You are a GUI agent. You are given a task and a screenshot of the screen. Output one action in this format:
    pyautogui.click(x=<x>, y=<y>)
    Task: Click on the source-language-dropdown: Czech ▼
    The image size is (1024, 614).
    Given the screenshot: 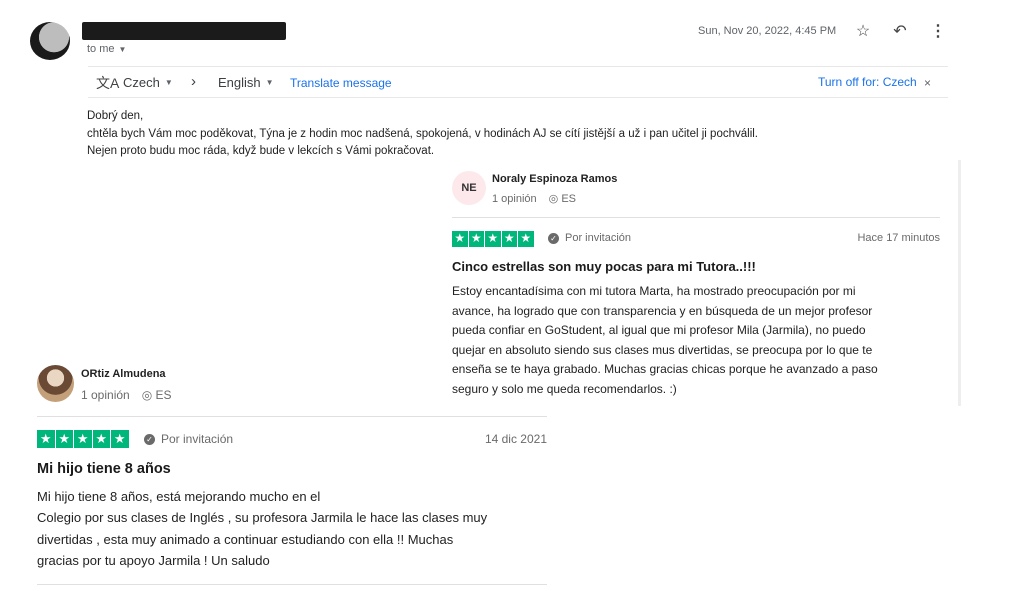 What is the action you would take?
    pyautogui.click(x=148, y=82)
    